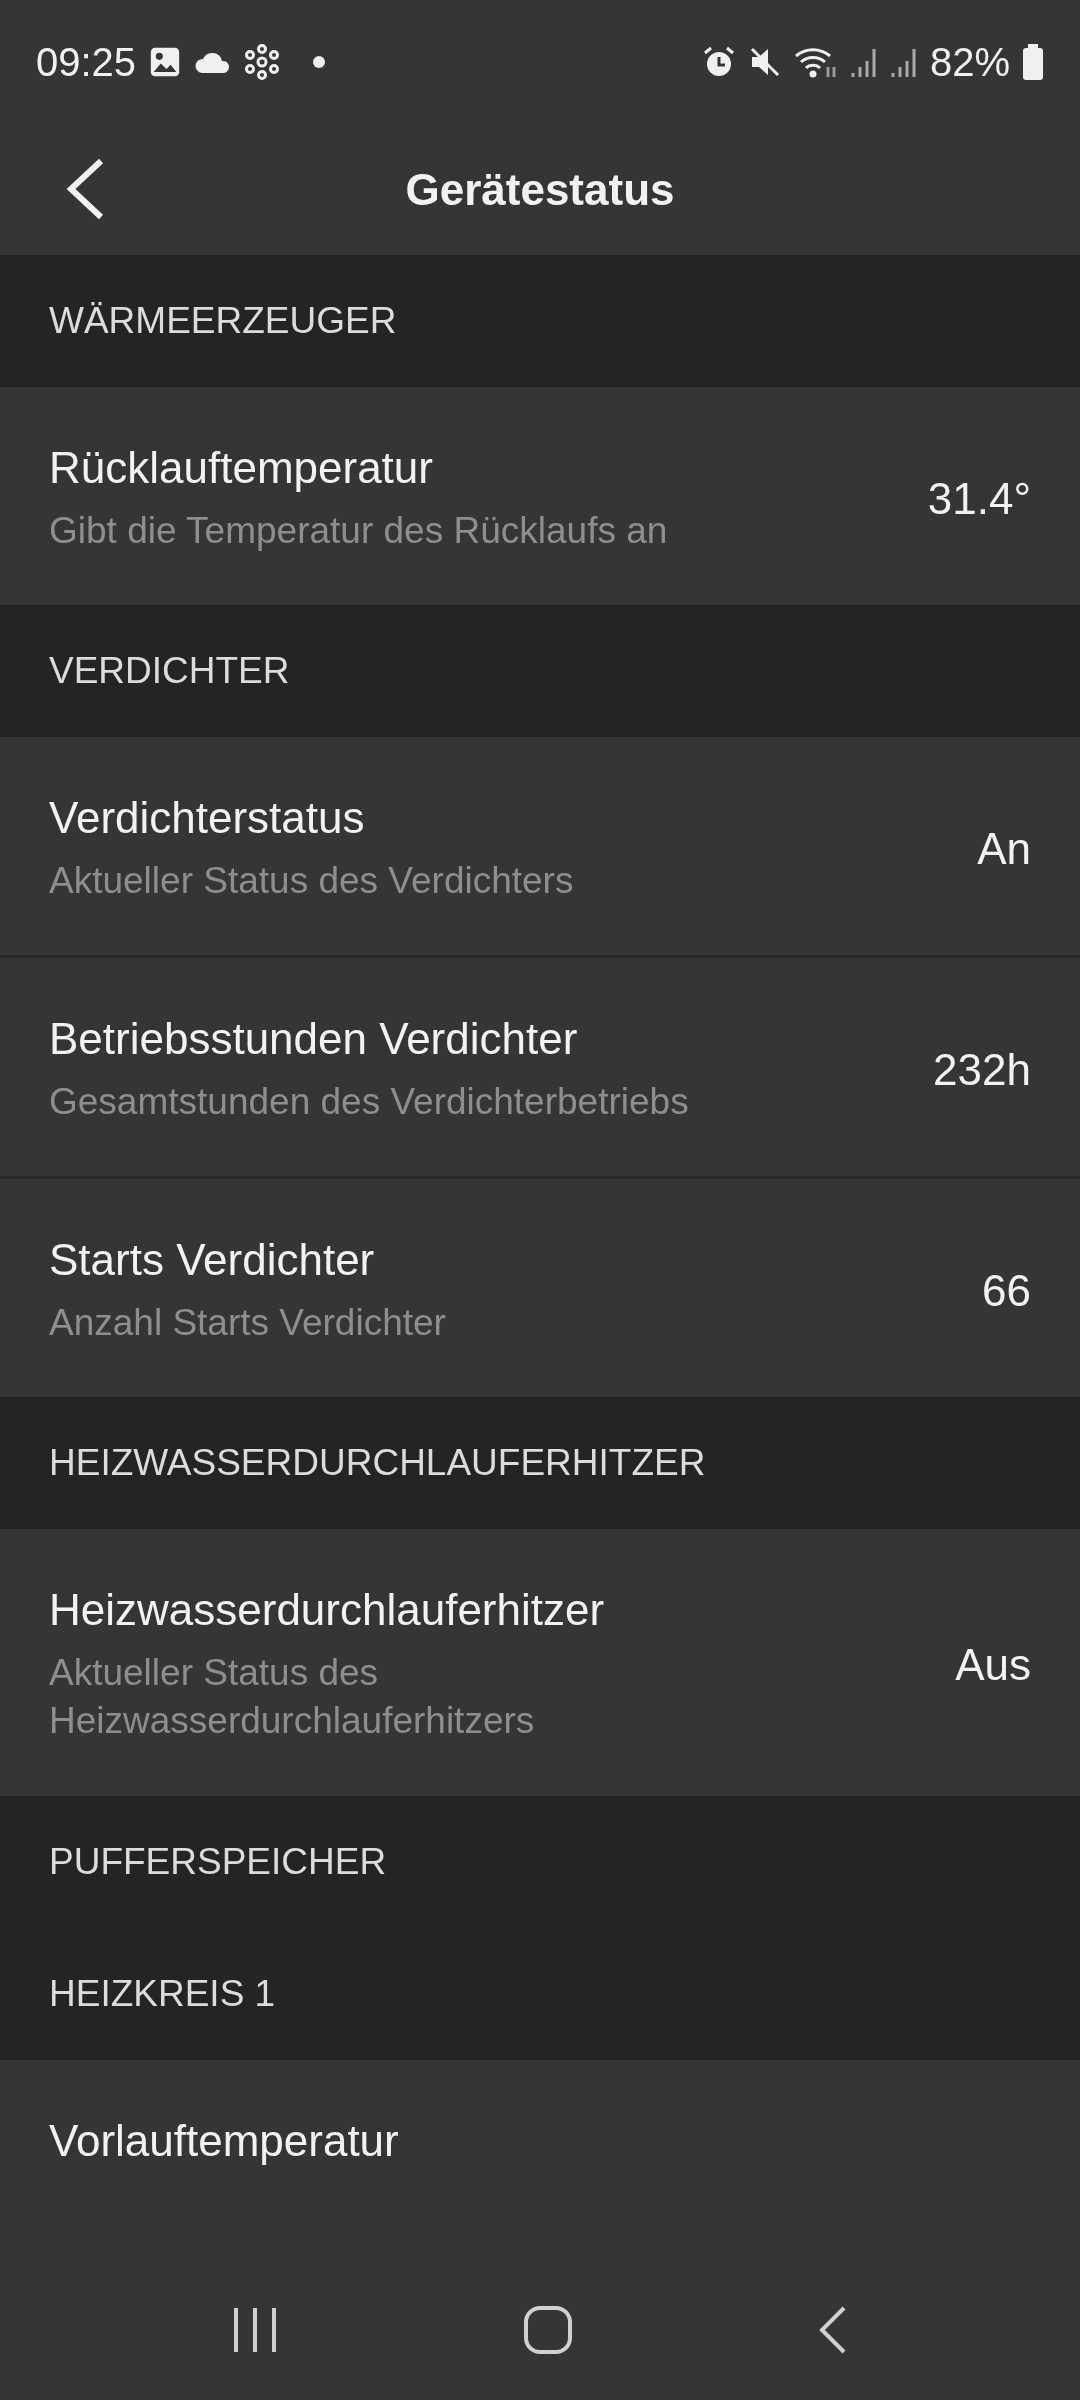 The width and height of the screenshot is (1080, 2400). I want to click on battery-percent: 82%, so click(969, 62).